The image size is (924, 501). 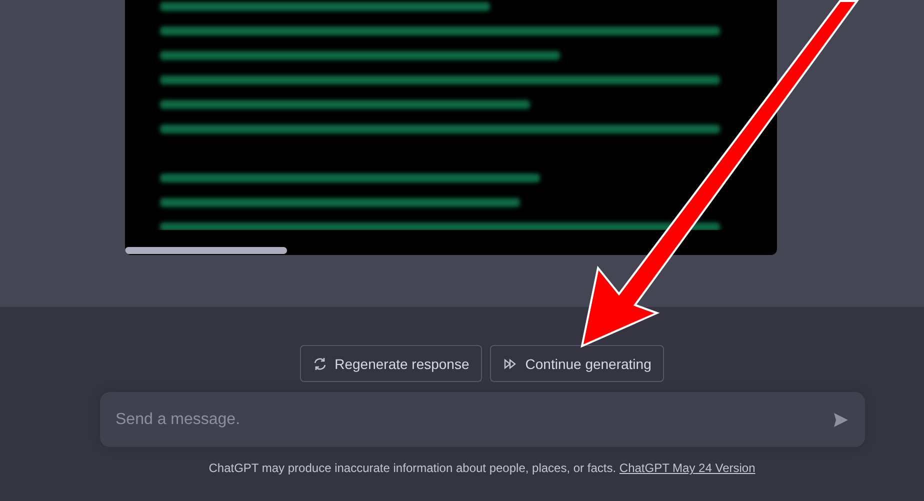 What do you see at coordinates (840, 420) in the screenshot?
I see `send-icon` at bounding box center [840, 420].